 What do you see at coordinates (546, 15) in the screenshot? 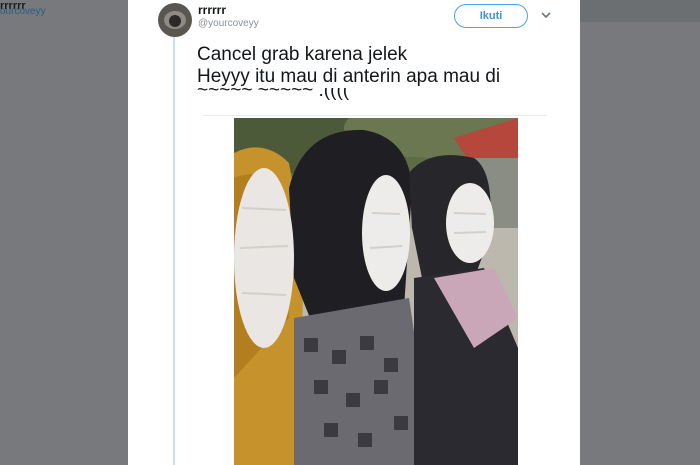
I see `chevron-down-icon` at bounding box center [546, 15].